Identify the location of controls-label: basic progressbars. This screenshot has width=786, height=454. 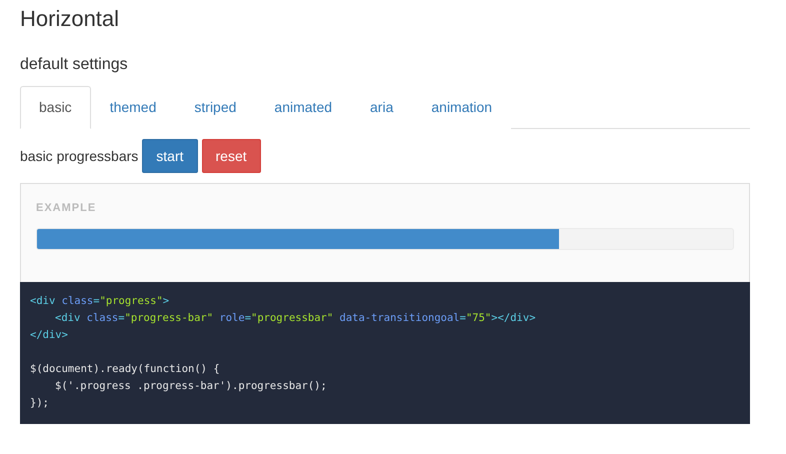
(79, 156).